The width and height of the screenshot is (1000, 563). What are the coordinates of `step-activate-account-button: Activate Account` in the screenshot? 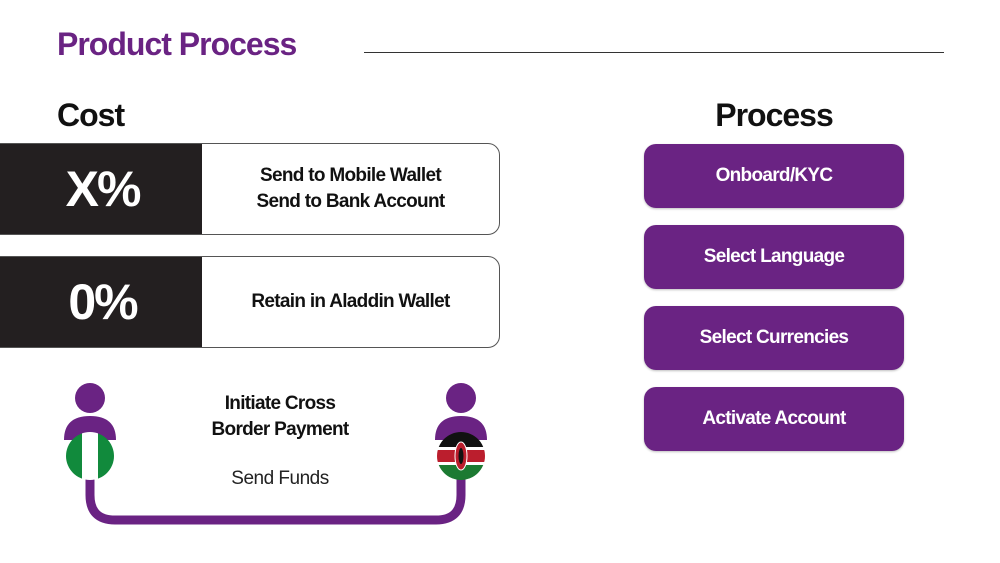 It's located at (774, 419).